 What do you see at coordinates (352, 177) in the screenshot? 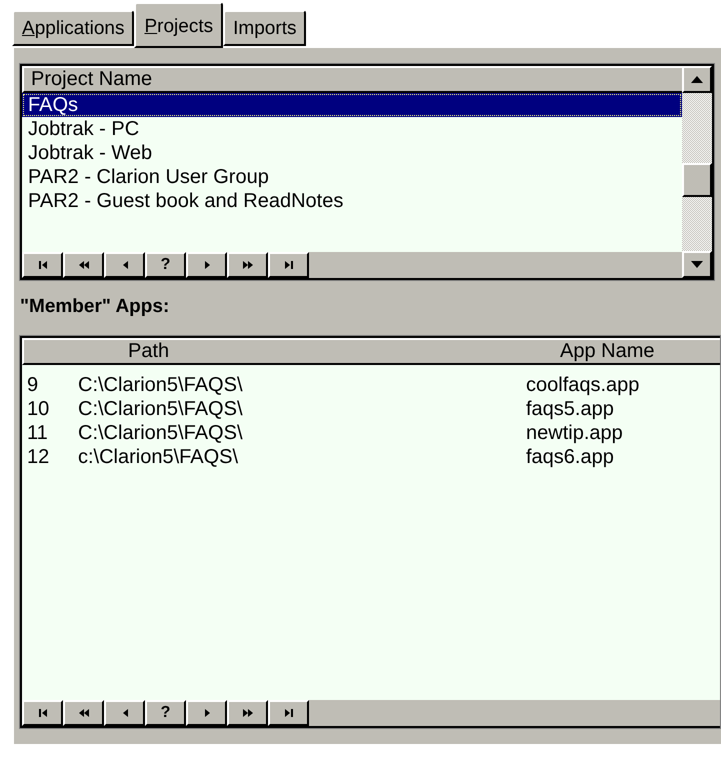
I see `project-row: PAR2 - Clarion User Group` at bounding box center [352, 177].